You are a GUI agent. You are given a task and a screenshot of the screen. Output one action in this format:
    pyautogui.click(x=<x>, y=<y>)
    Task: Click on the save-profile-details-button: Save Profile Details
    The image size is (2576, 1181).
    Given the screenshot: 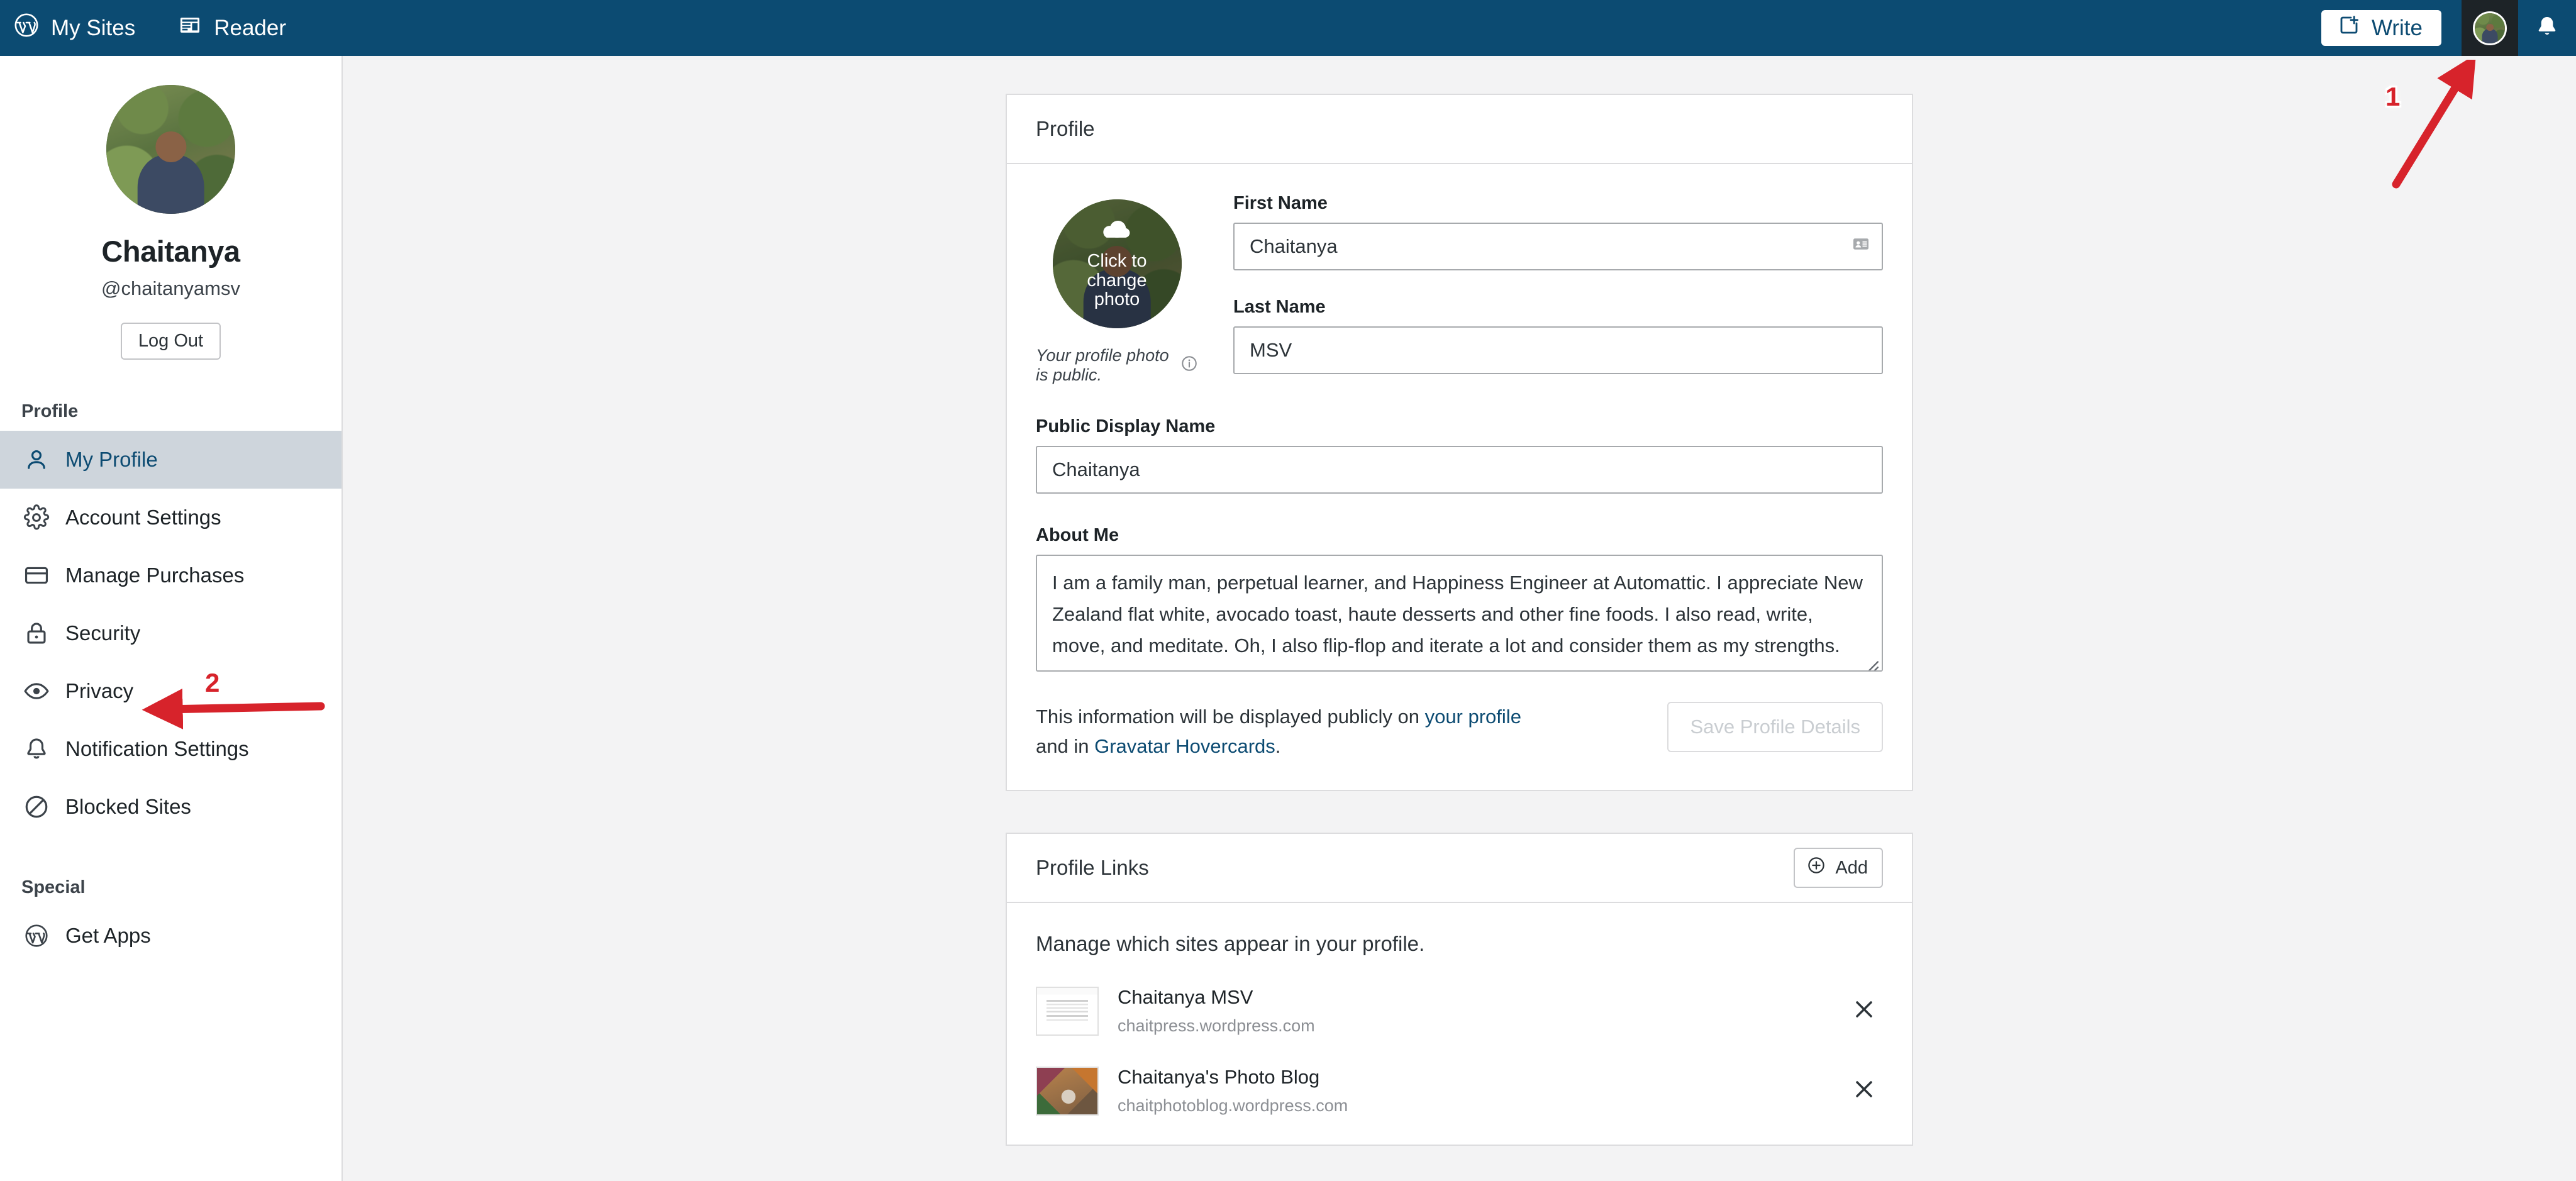 What is the action you would take?
    pyautogui.click(x=1775, y=727)
    